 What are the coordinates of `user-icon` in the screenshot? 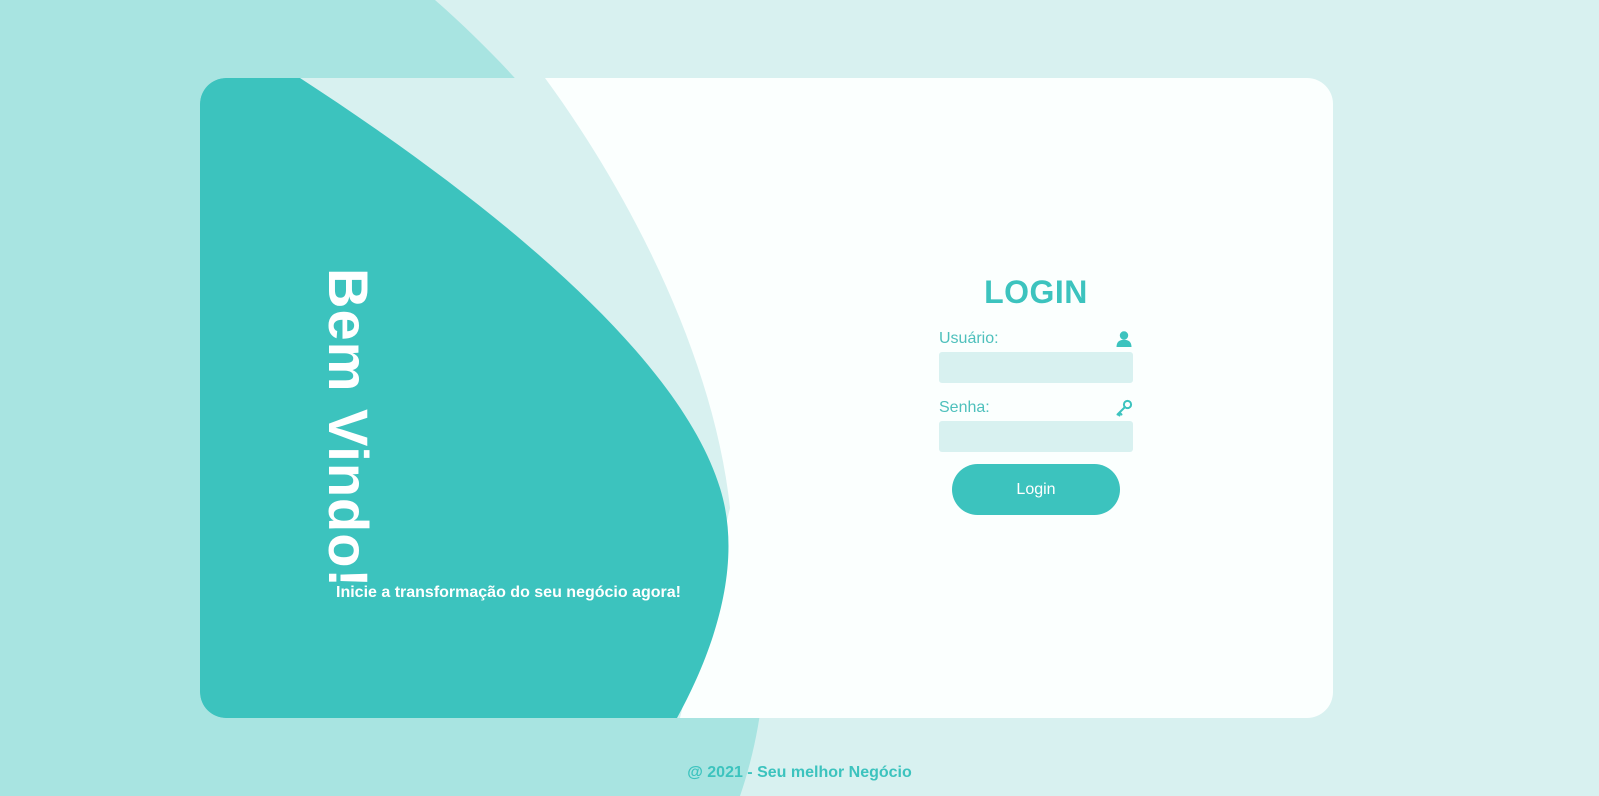 It's located at (1124, 339).